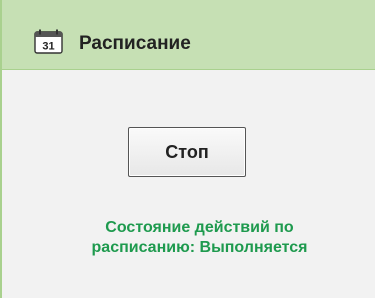  Describe the element at coordinates (48, 47) in the screenshot. I see `calendar-icon-day: 31` at that location.